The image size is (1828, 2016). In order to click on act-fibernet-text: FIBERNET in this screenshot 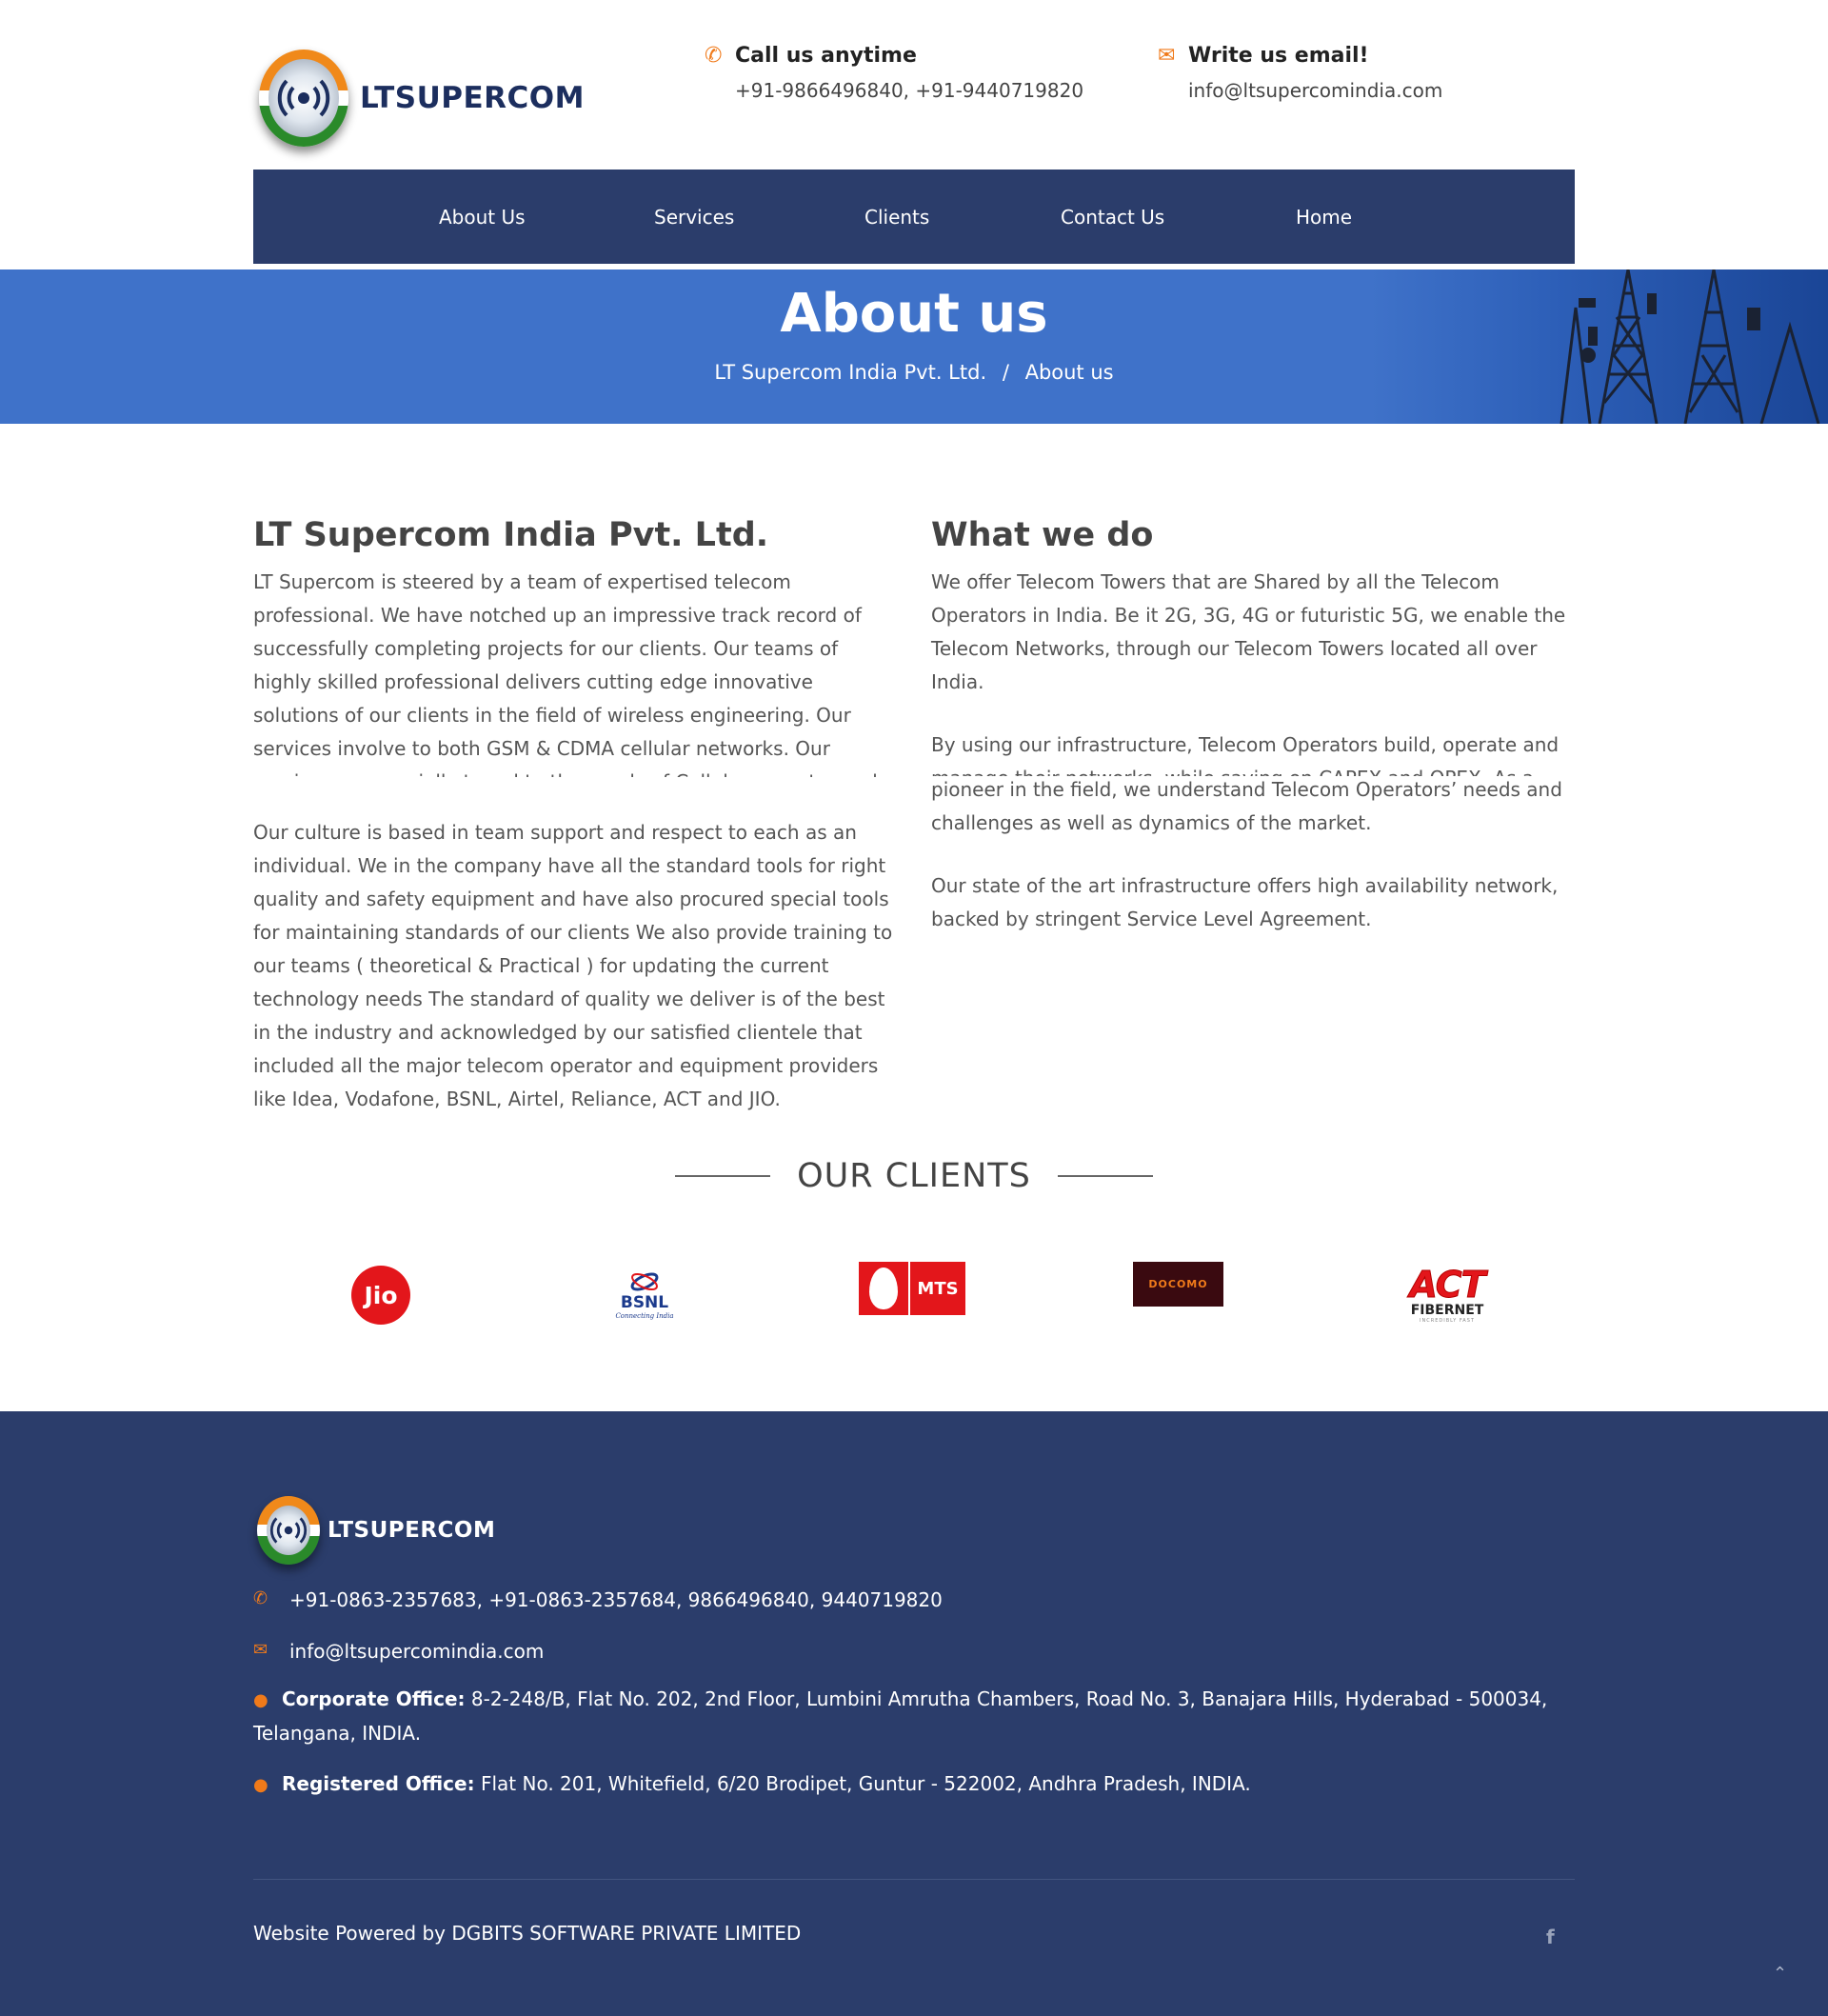, I will do `click(1447, 1310)`.